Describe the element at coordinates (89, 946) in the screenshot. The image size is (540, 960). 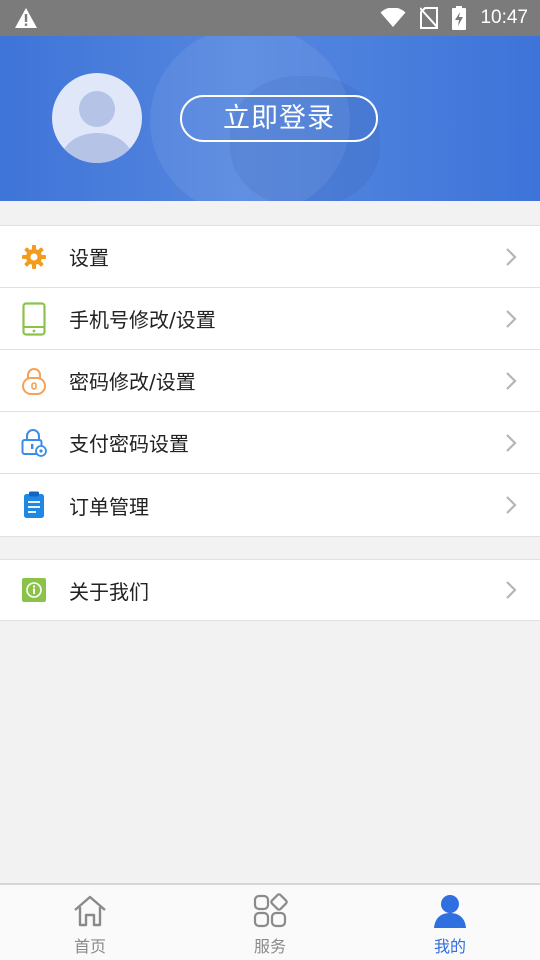
I see `nav-label: 首页` at that location.